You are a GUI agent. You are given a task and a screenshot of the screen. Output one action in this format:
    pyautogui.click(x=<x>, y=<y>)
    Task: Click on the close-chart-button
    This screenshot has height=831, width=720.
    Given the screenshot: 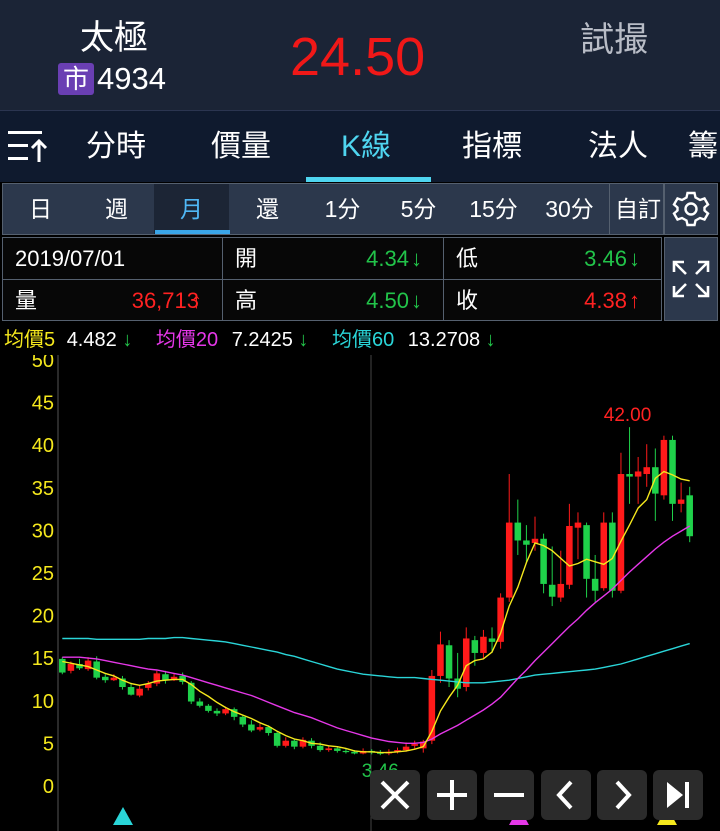 What is the action you would take?
    pyautogui.click(x=395, y=795)
    